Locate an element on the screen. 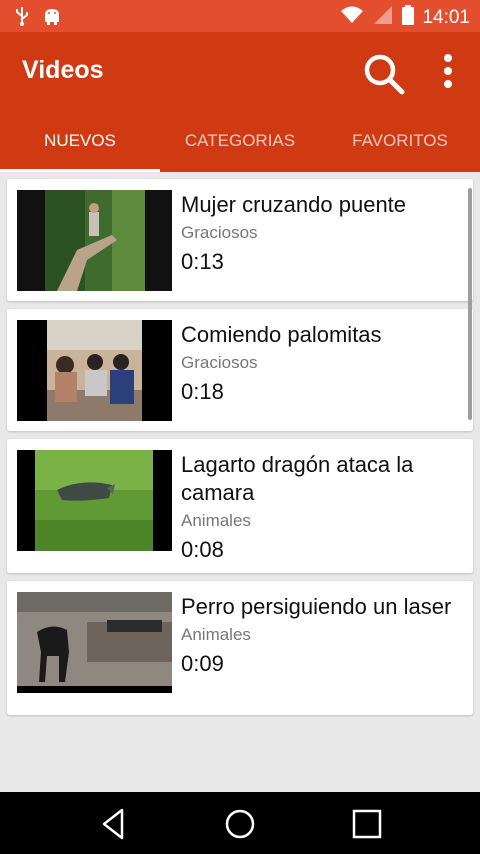 The width and height of the screenshot is (480, 854). more-vert-icon is located at coordinates (448, 71).